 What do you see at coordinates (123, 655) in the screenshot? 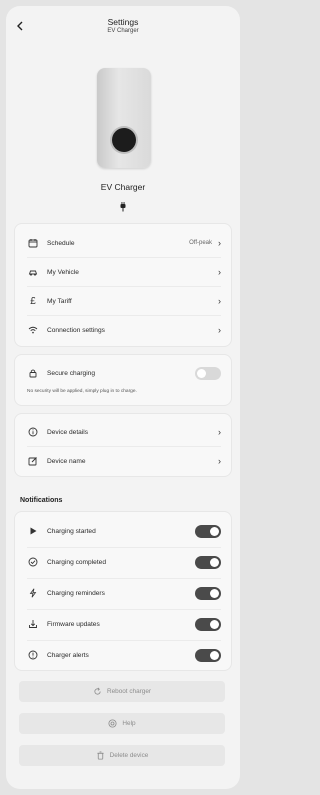
I see `notification-row: Charger alerts` at bounding box center [123, 655].